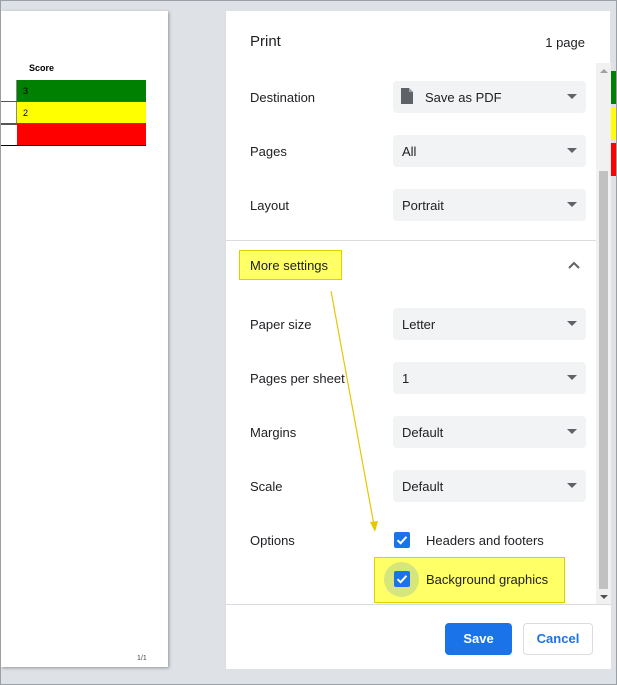 Image resolution: width=617 pixels, height=685 pixels. I want to click on layout-select: Portrait, so click(489, 205).